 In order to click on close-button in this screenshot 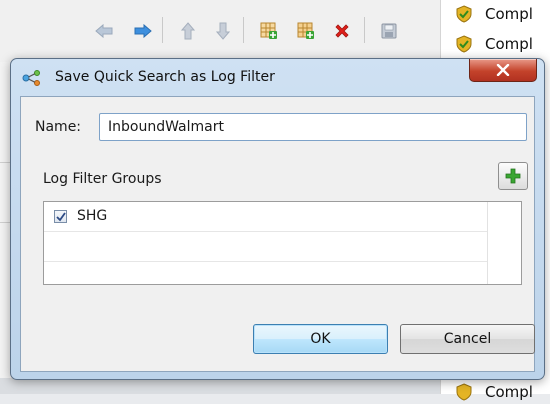, I will do `click(503, 70)`.